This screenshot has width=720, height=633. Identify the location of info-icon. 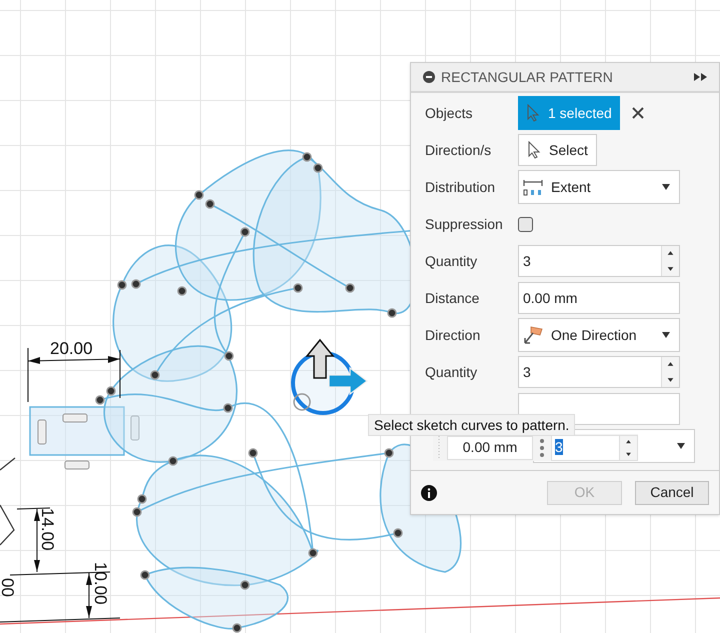
(429, 492).